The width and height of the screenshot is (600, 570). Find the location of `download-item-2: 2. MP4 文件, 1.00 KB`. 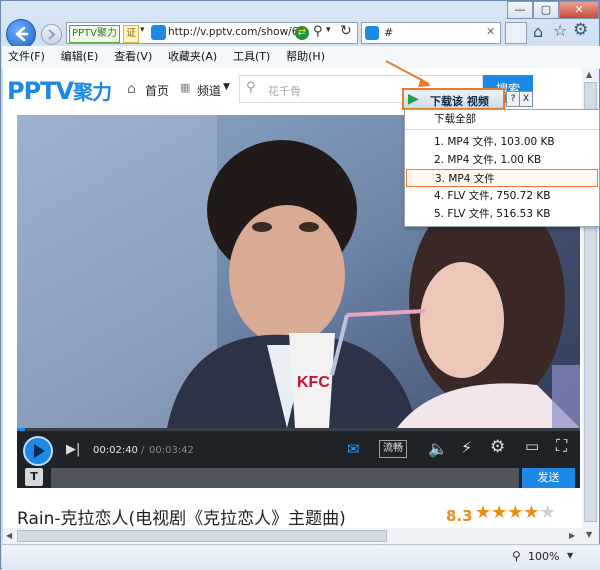

download-item-2: 2. MP4 文件, 1.00 KB is located at coordinates (502, 160).